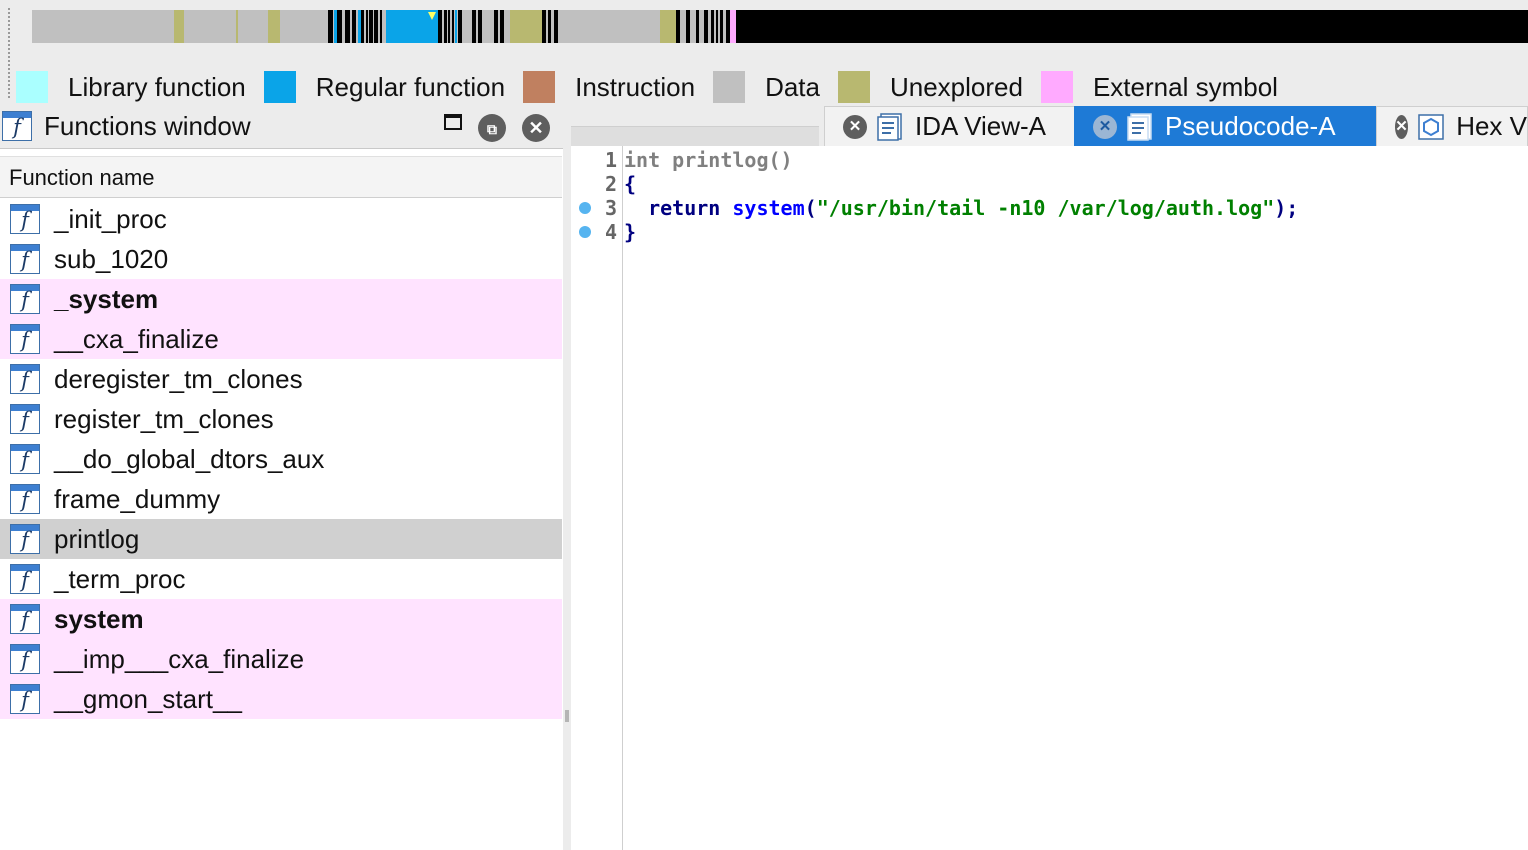 The width and height of the screenshot is (1528, 850). I want to click on tab-hex-view: ✕ Hex V, so click(1452, 126).